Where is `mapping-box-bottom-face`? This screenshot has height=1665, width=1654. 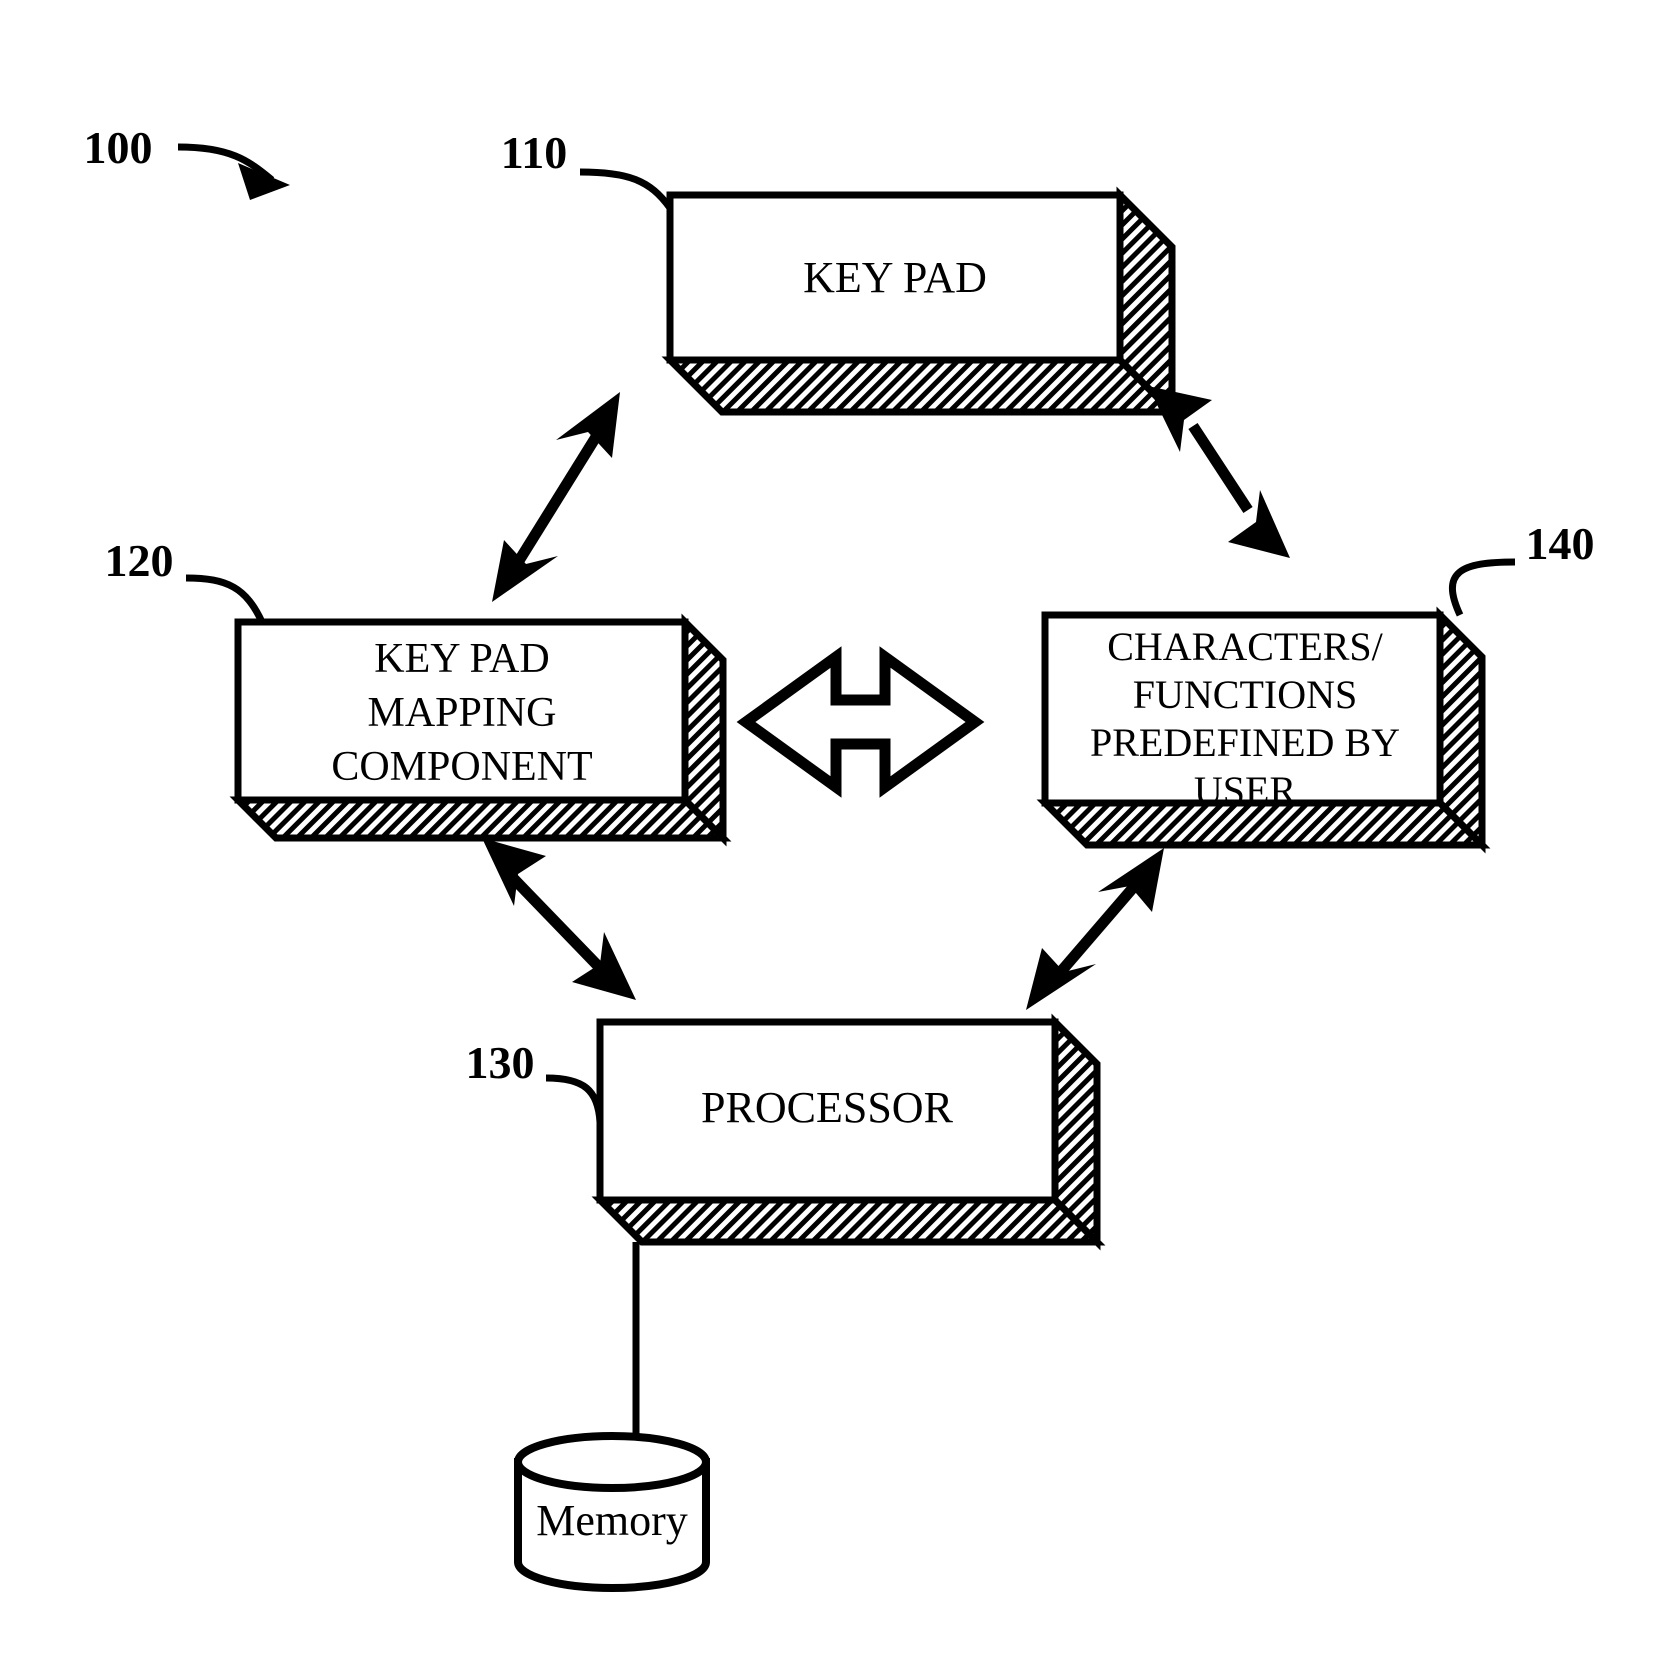
mapping-box-bottom-face is located at coordinates (480, 819).